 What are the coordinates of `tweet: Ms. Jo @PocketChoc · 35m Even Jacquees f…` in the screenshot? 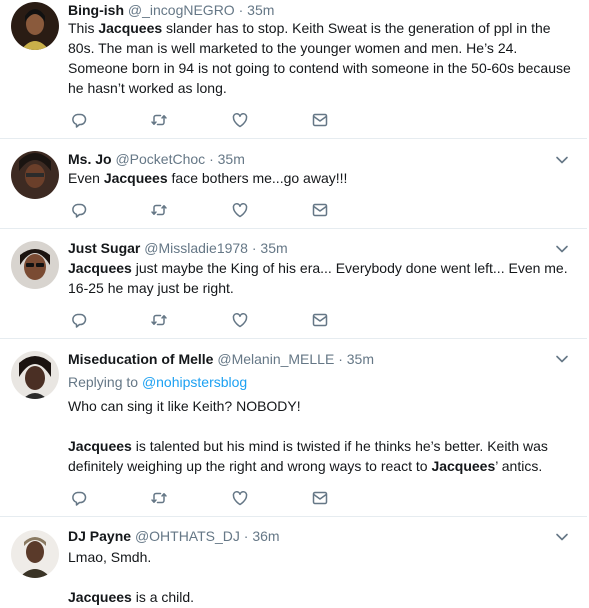 It's located at (293, 183).